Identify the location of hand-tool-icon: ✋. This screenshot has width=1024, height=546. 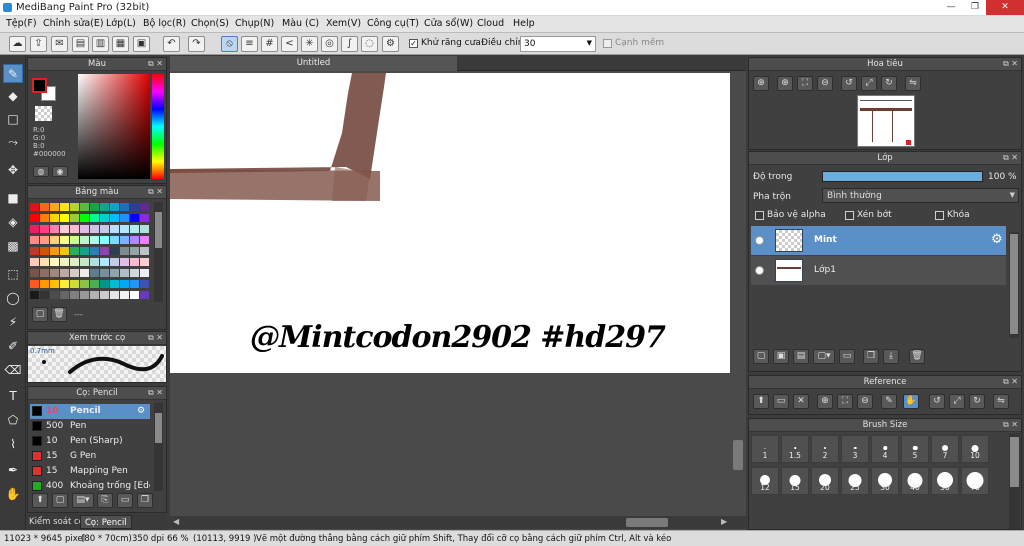
(13, 494).